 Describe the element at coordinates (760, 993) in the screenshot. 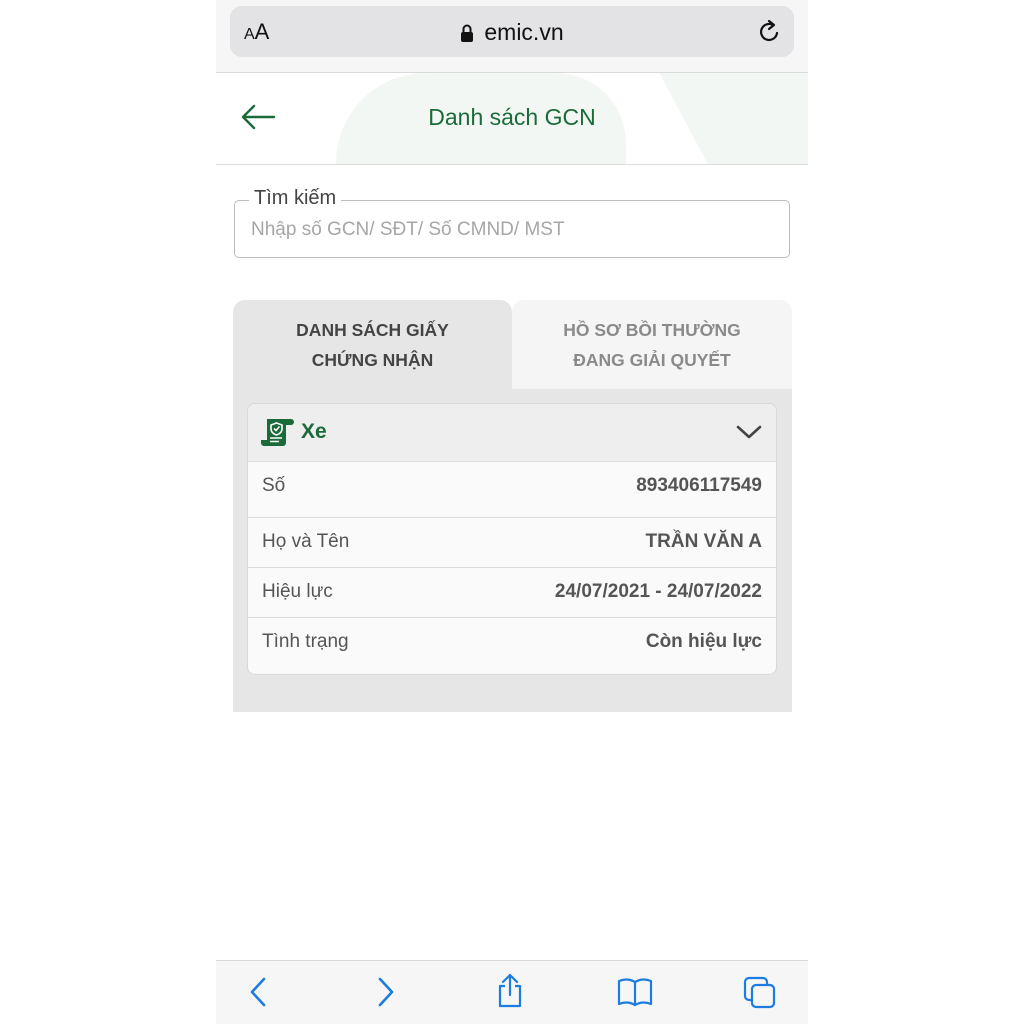

I see `tabs-icon` at that location.